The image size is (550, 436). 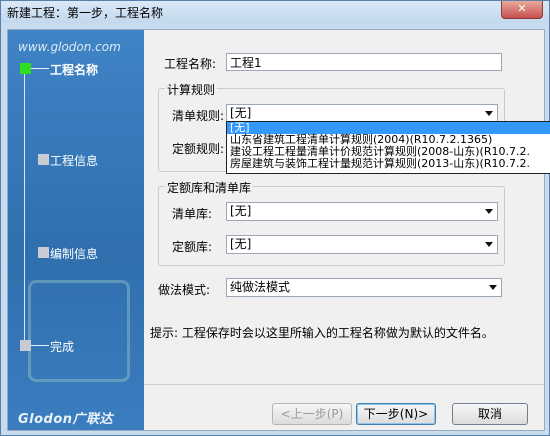 What do you see at coordinates (241, 113) in the screenshot?
I see `bill-rule-value: [无]` at bounding box center [241, 113].